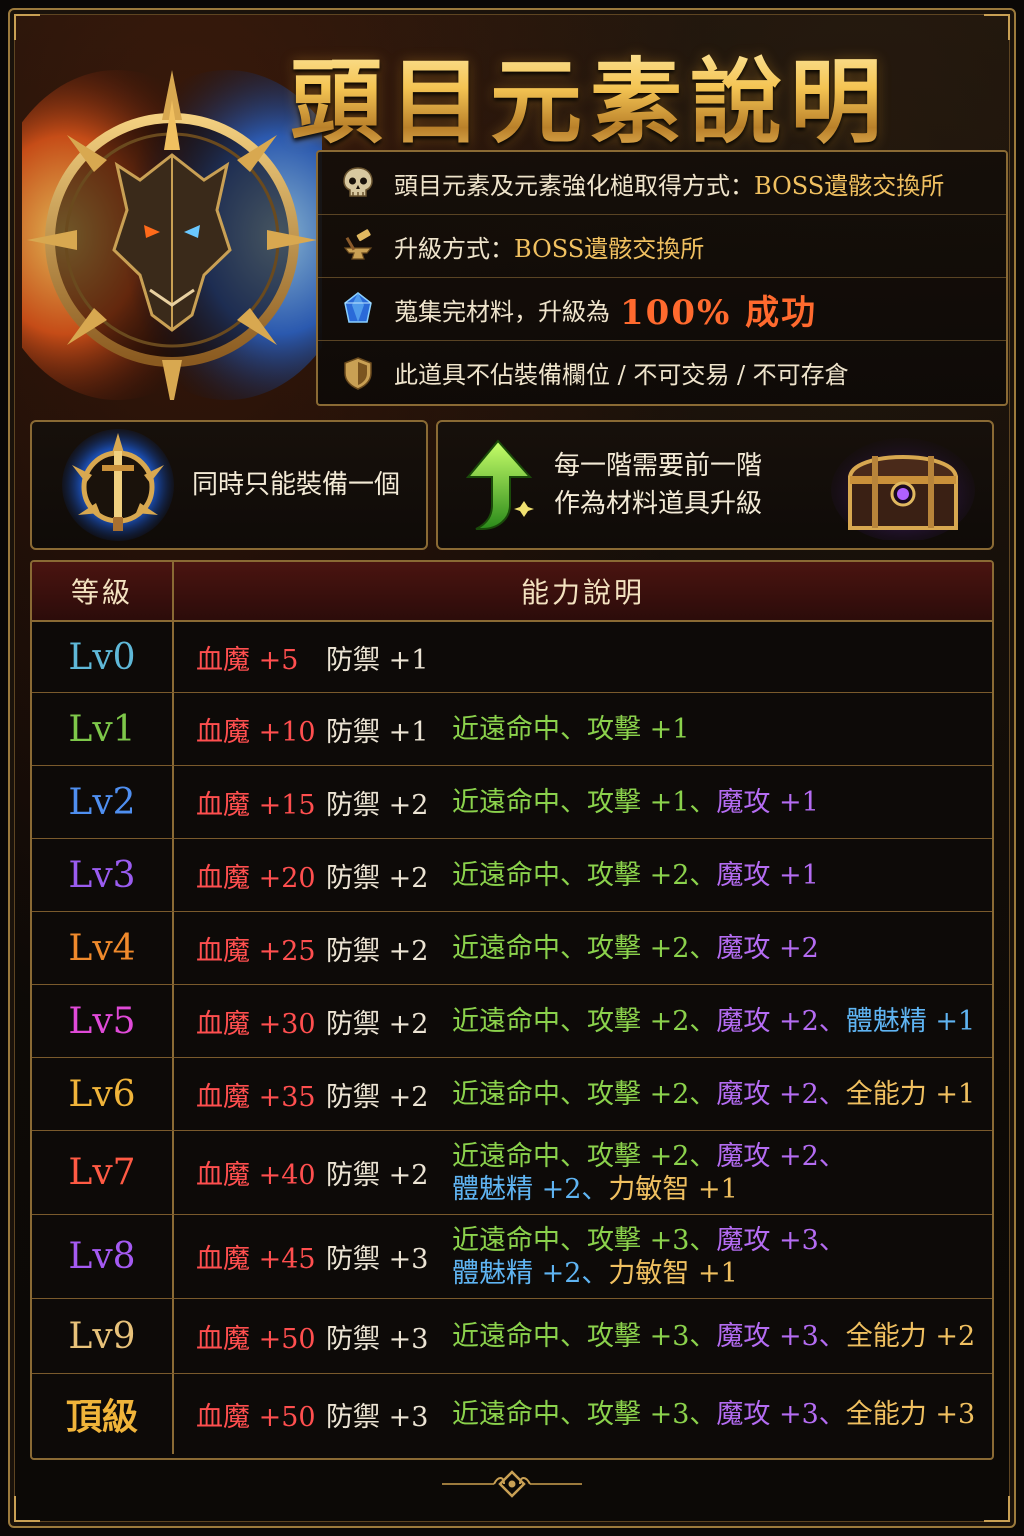 Image resolution: width=1024 pixels, height=1536 pixels. Describe the element at coordinates (512, 1484) in the screenshot. I see `footer-ornament-icon` at that location.